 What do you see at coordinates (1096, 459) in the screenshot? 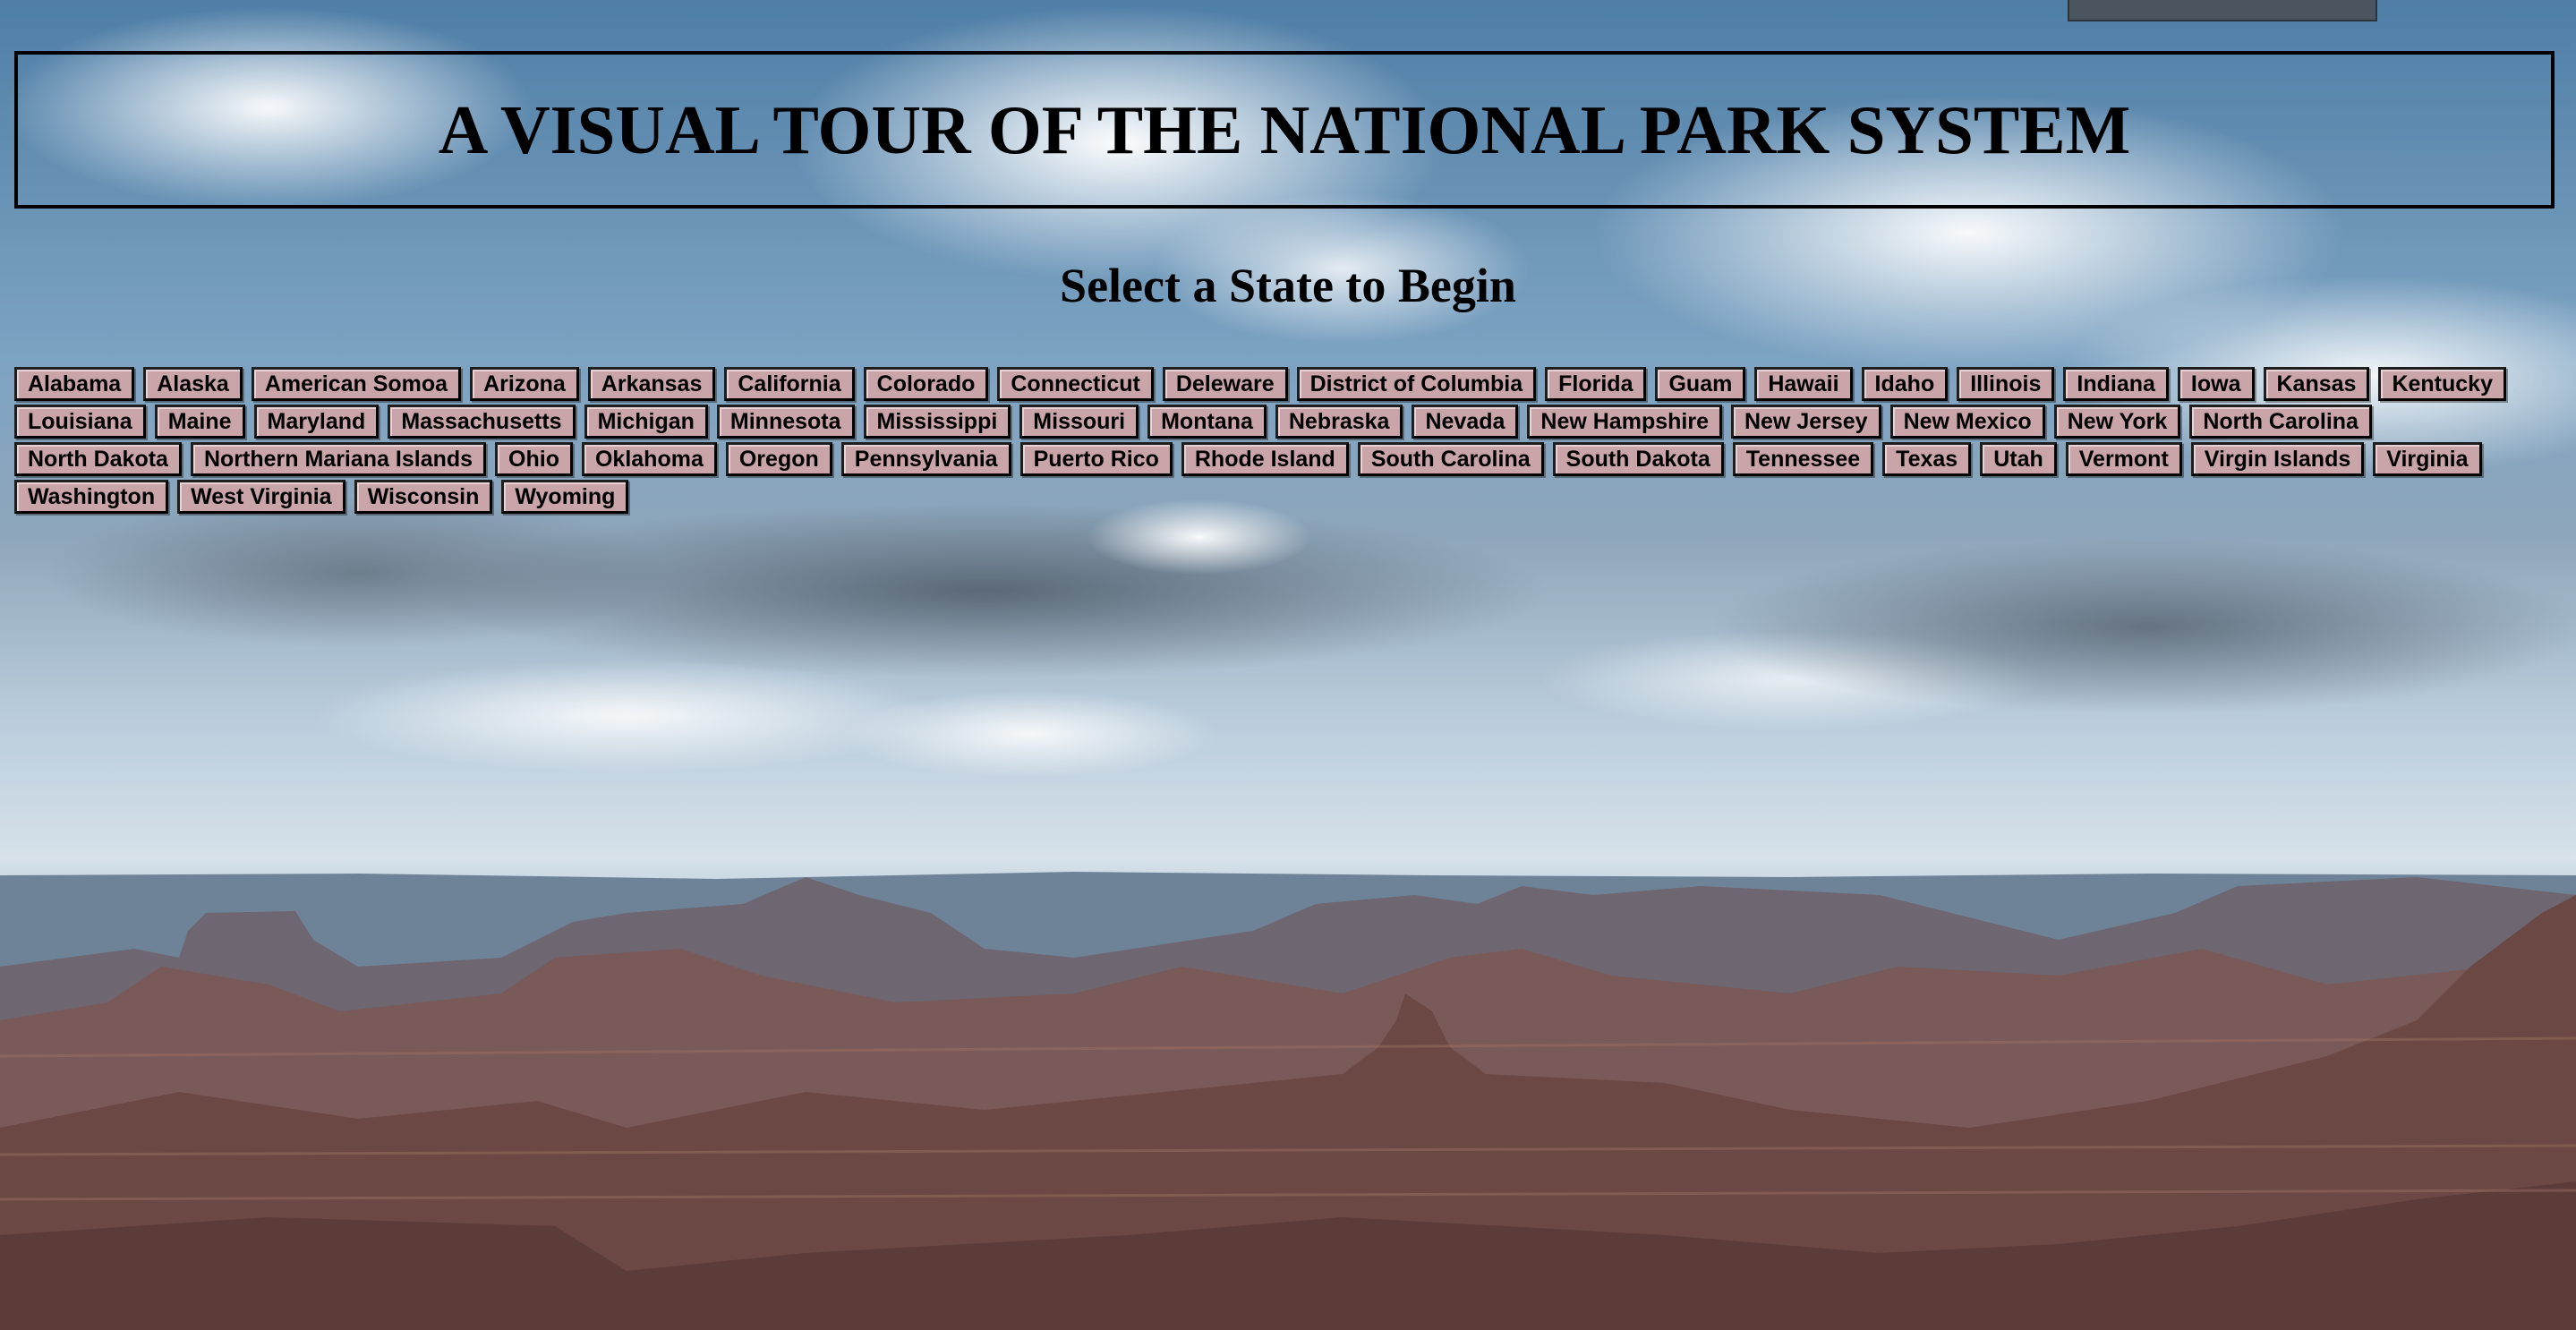
I see `state-button-puerto-rico: Puerto Rico` at bounding box center [1096, 459].